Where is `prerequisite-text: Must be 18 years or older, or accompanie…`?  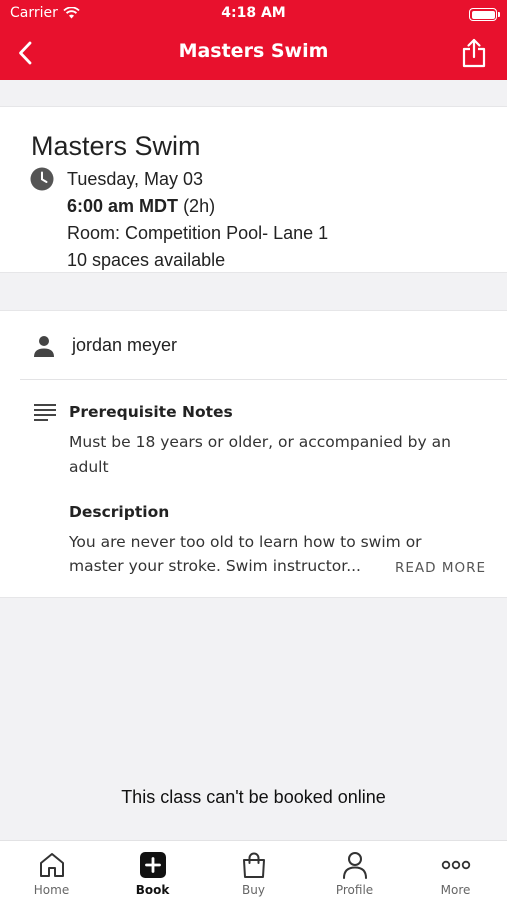
prerequisite-text: Must be 18 years or older, or accompanie… is located at coordinates (260, 454).